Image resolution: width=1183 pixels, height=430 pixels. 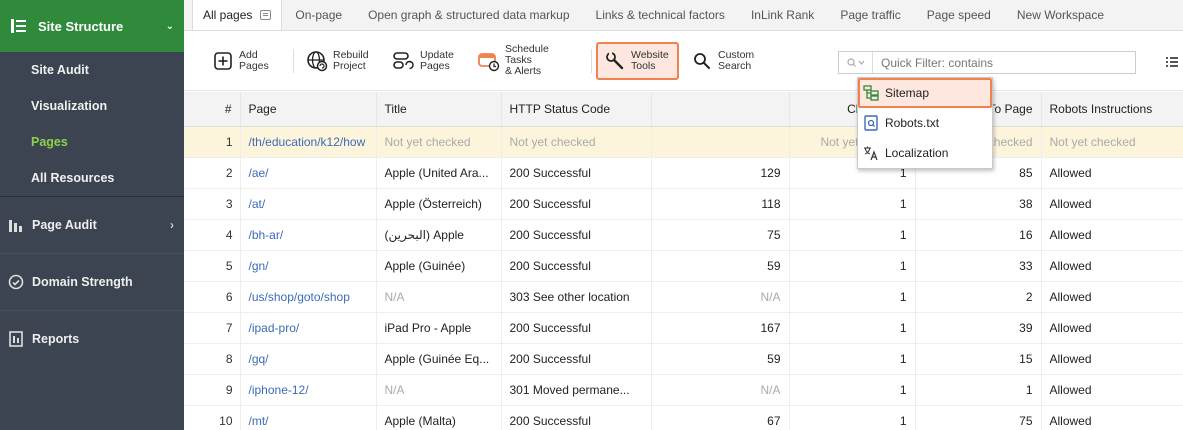 What do you see at coordinates (237, 15) in the screenshot?
I see `tab-all-pages: All pages` at bounding box center [237, 15].